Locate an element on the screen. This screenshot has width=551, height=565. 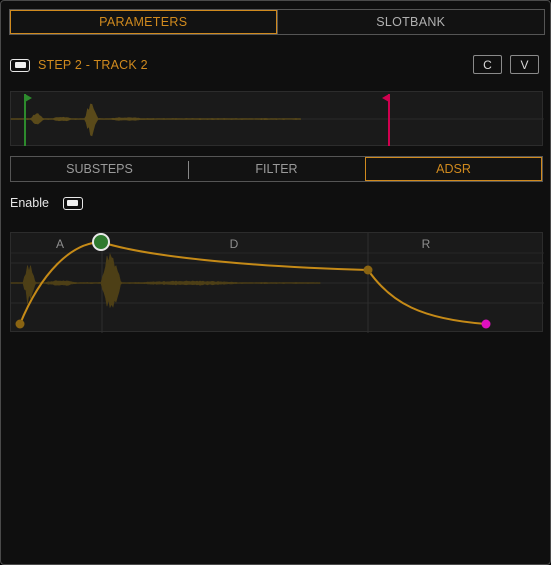
envelope-waveform is located at coordinates (165, 280).